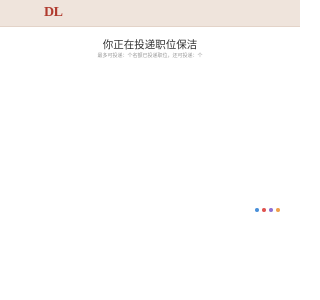 This screenshot has height=300, width=320. What do you see at coordinates (150, 13) in the screenshot?
I see `header-bar: DL` at bounding box center [150, 13].